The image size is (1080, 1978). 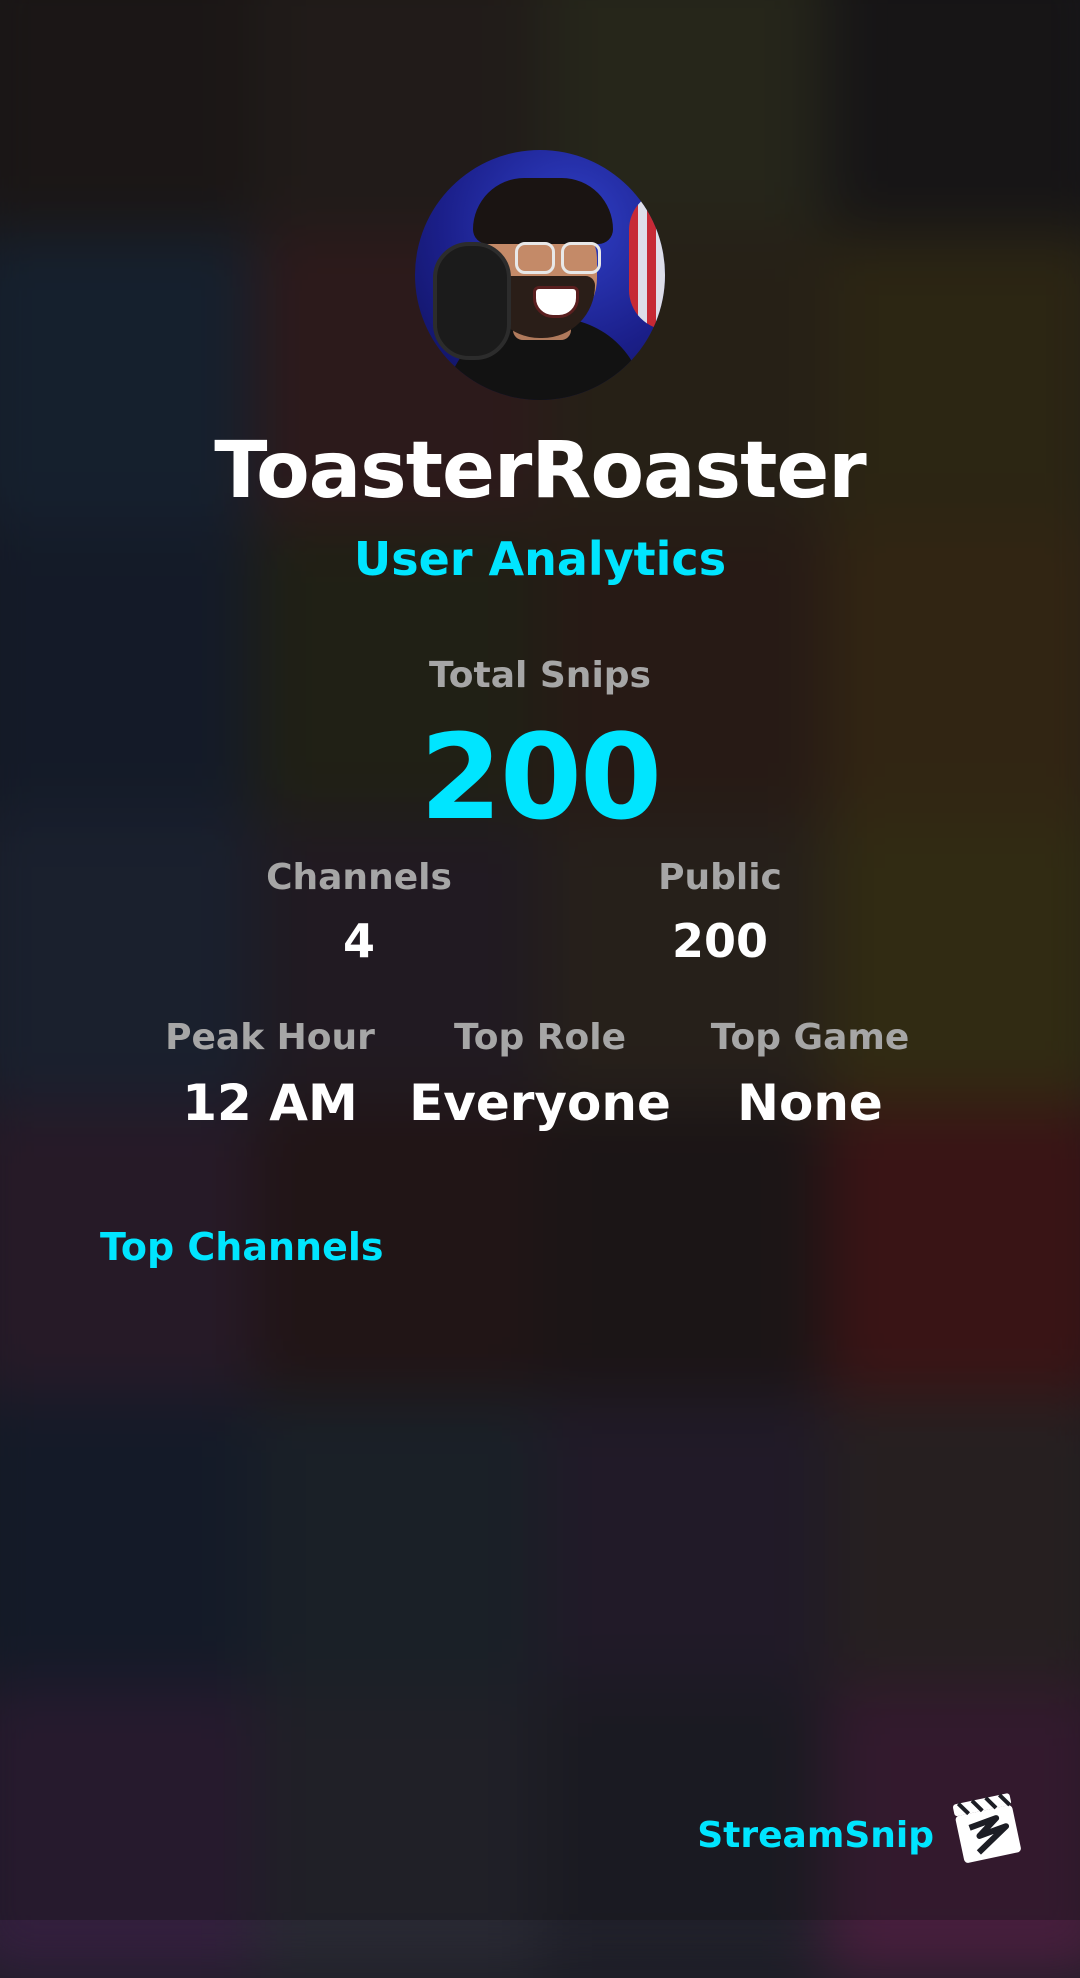 I want to click on brand-name: StreamSnip, so click(x=815, y=1835).